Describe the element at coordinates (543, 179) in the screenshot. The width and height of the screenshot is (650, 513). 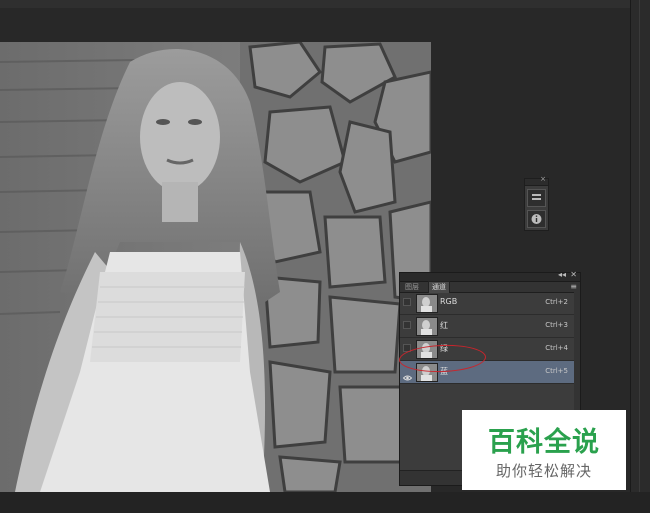
I see `close-icon: ×` at that location.